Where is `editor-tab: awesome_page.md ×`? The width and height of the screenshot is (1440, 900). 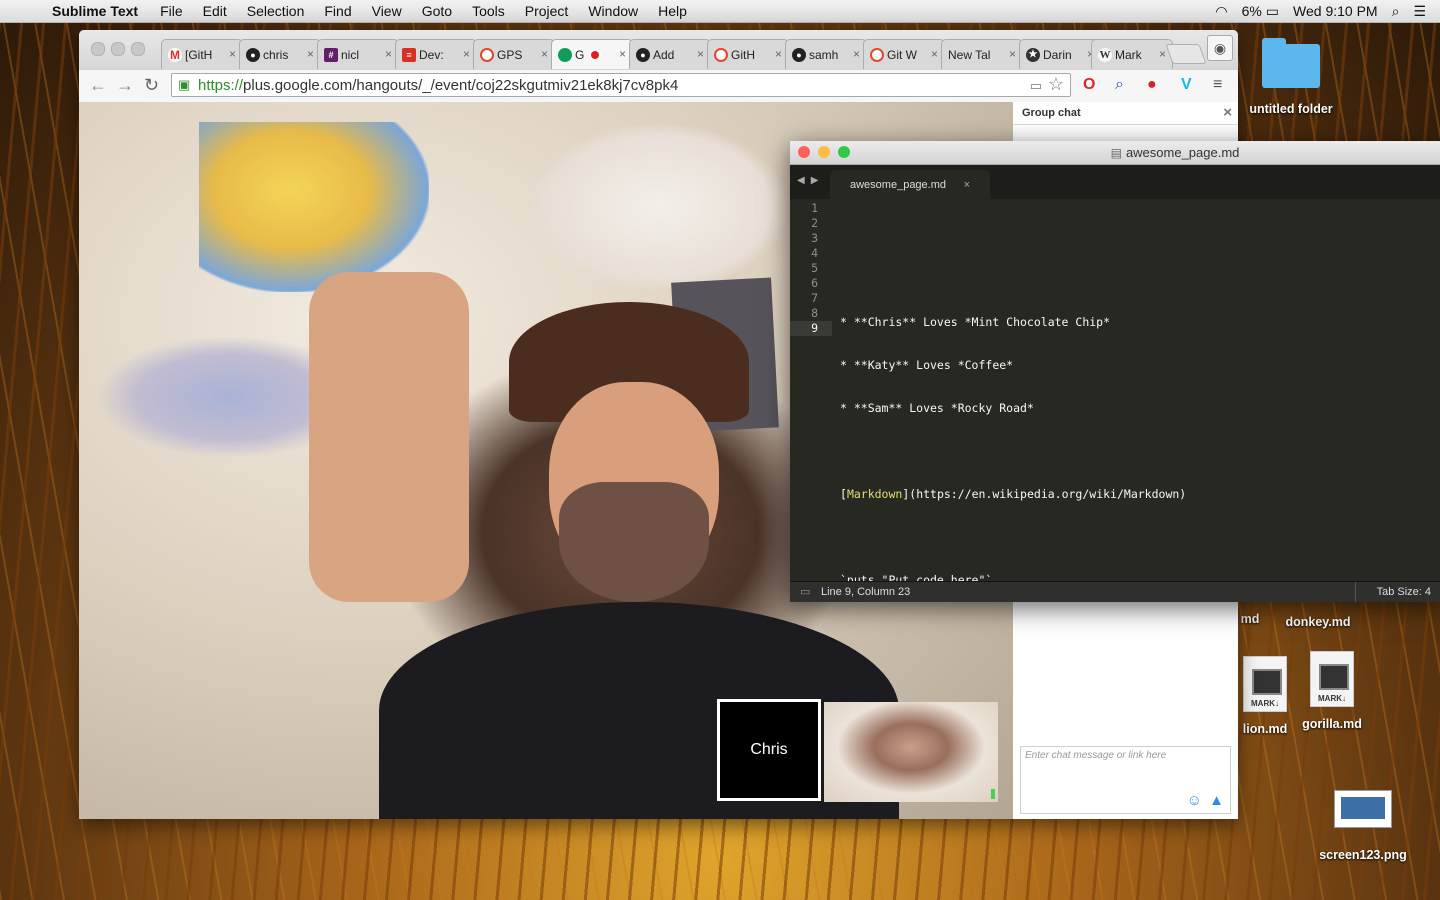
editor-tab: awesome_page.md × is located at coordinates (910, 184).